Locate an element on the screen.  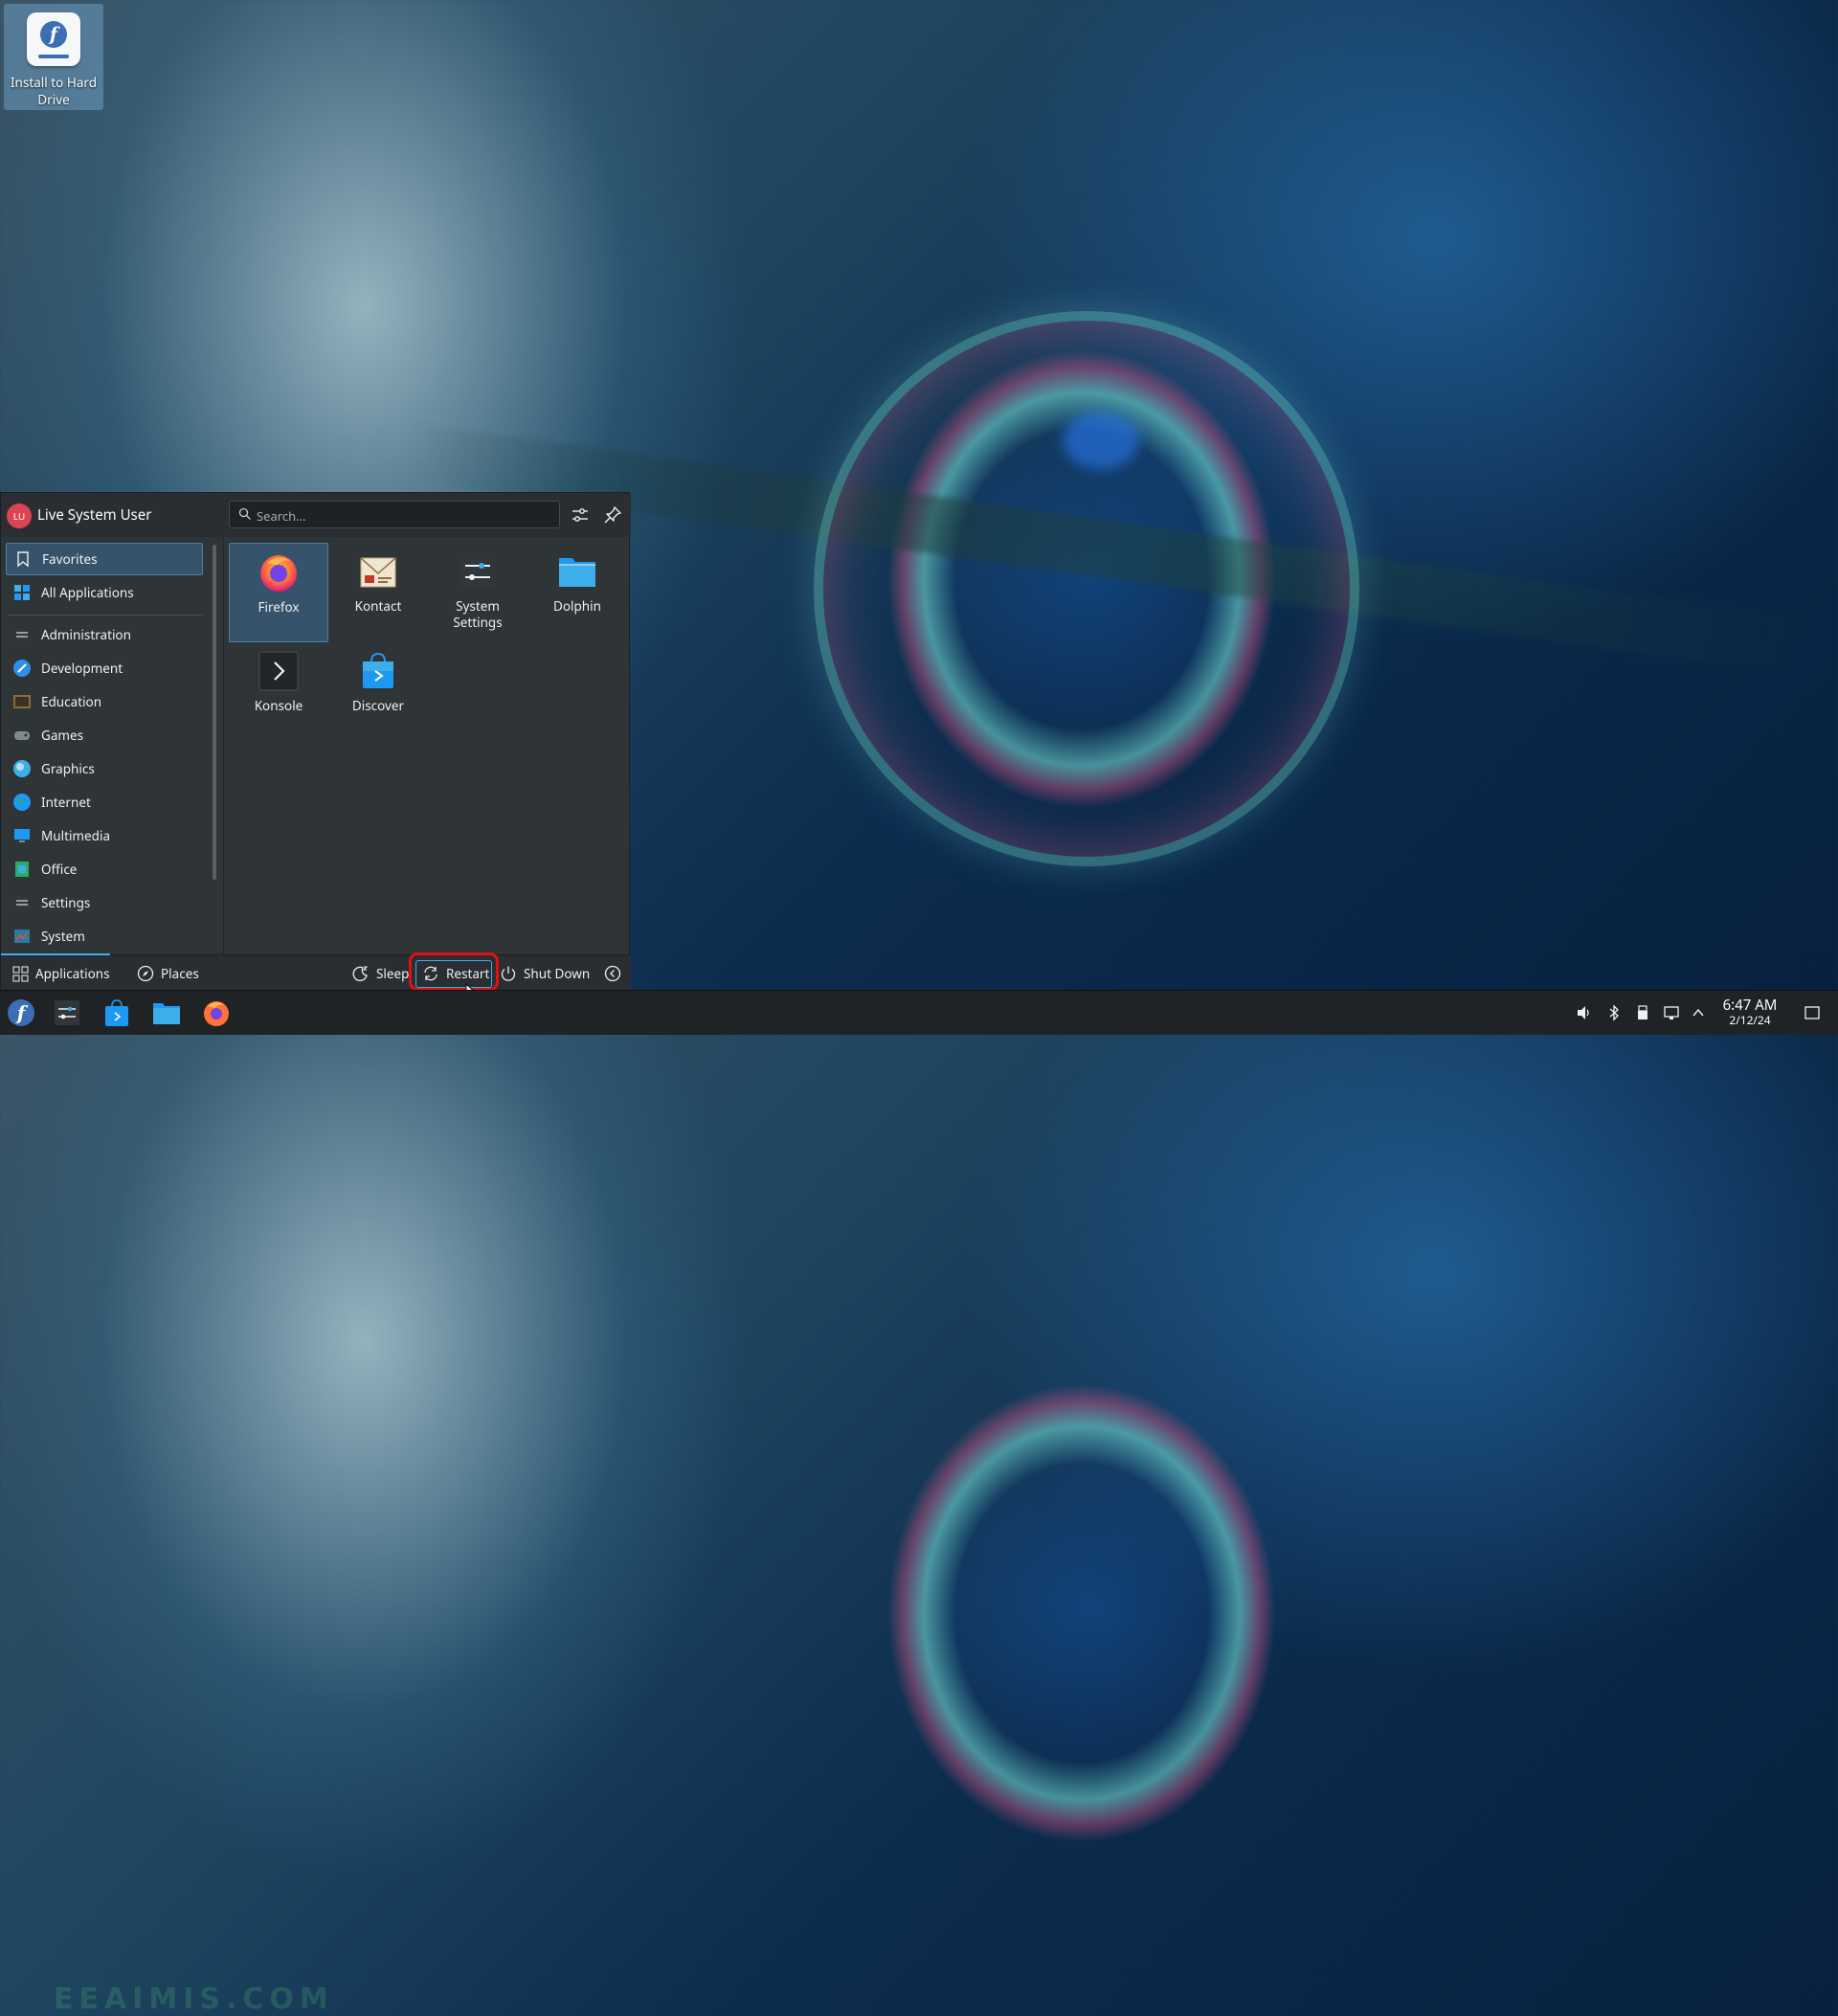
tab-places: Places is located at coordinates (168, 974).